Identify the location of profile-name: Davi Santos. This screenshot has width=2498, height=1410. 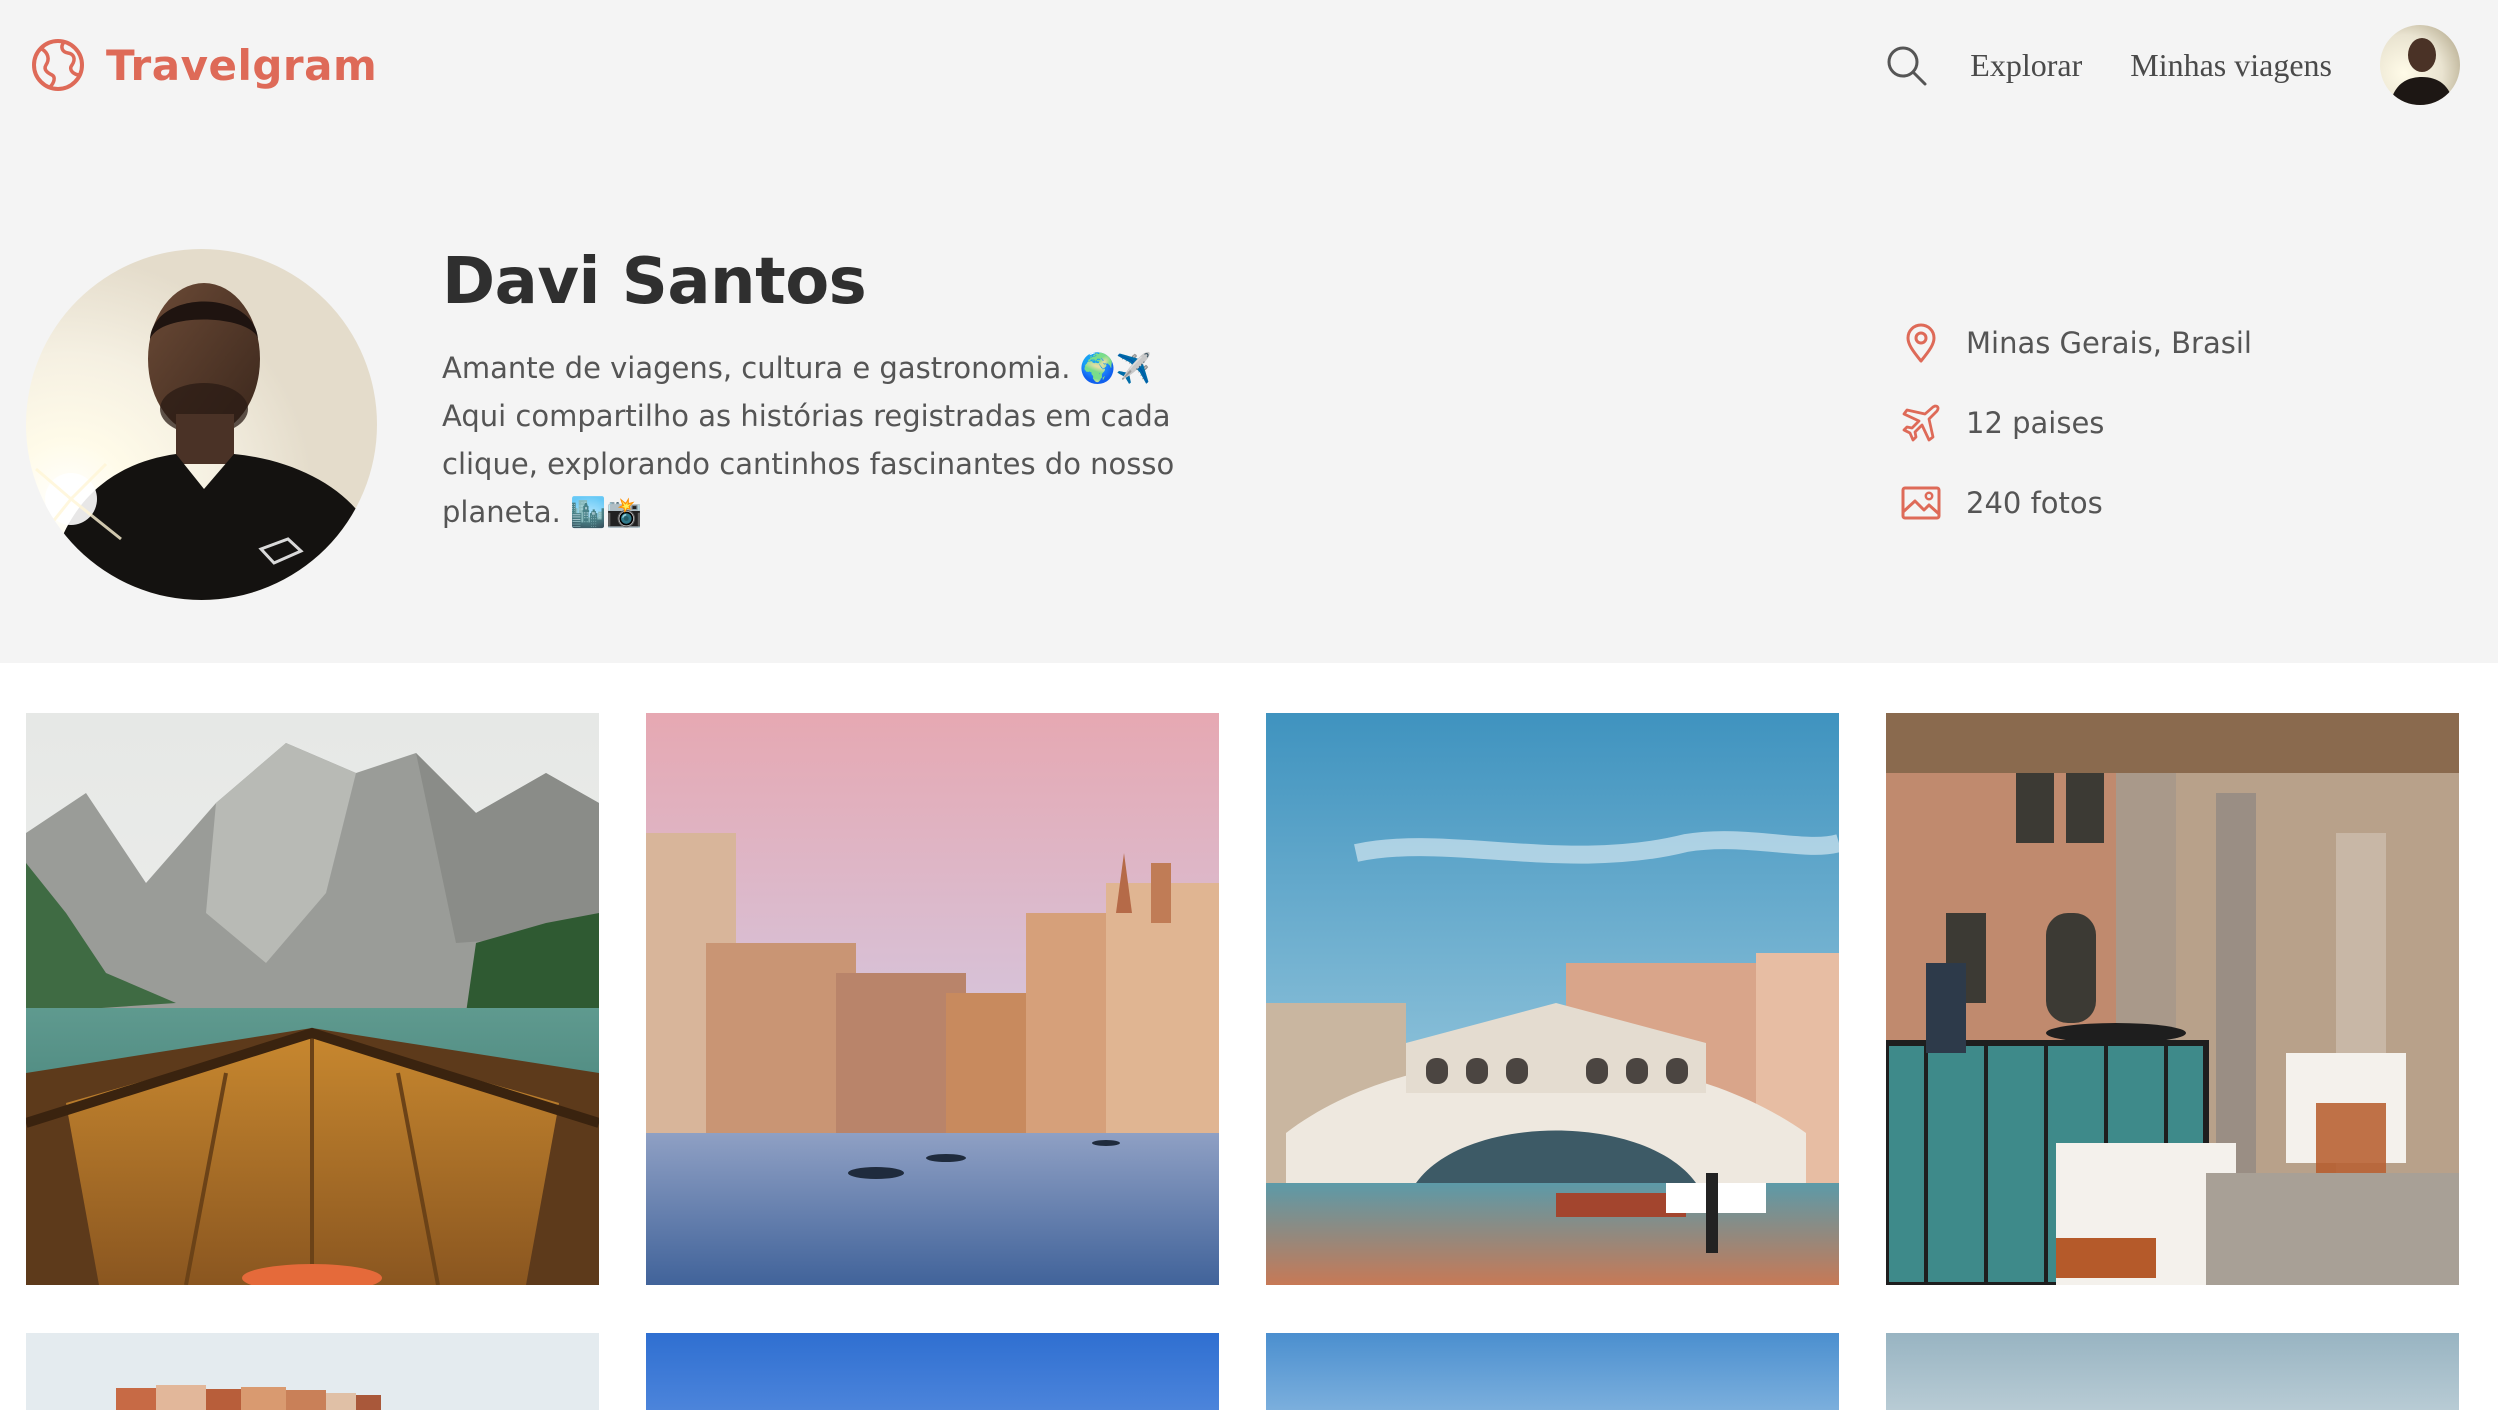
(654, 282).